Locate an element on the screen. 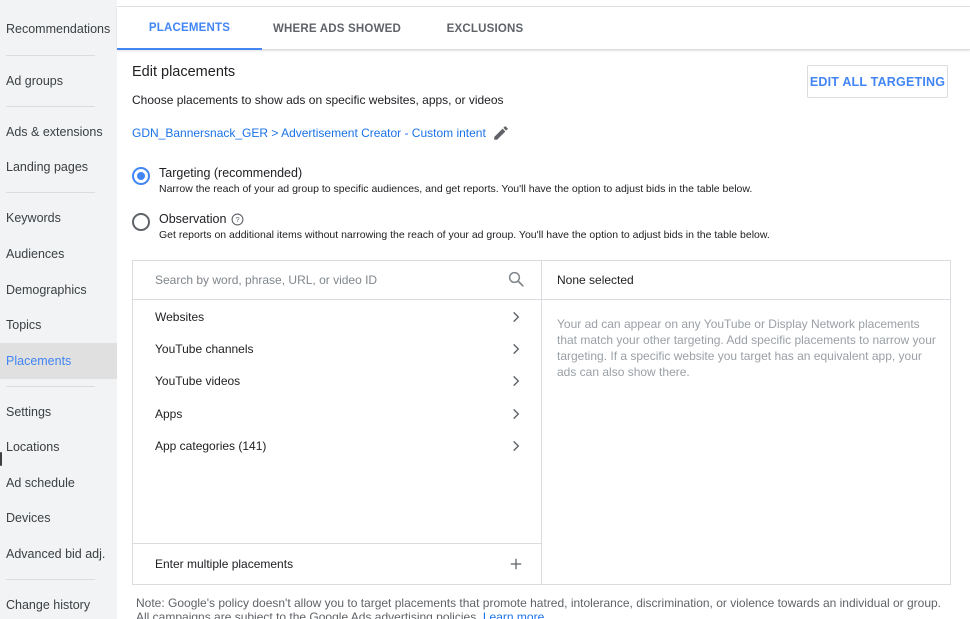  tab-exclusions: EXCLUSIONS is located at coordinates (485, 28).